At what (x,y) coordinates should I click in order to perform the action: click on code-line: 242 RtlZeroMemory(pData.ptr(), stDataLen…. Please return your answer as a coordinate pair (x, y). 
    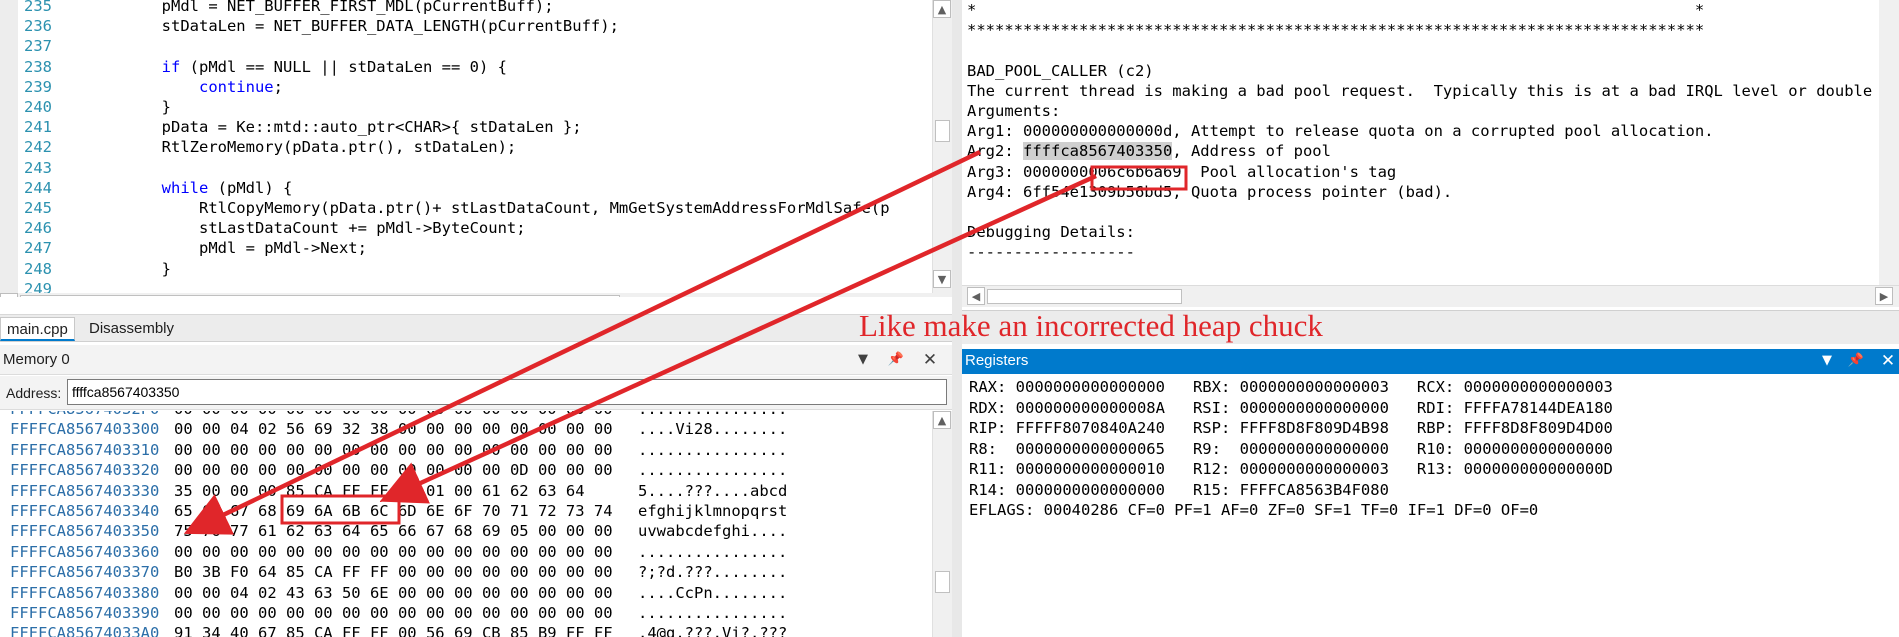
    Looking at the image, I should click on (465, 147).